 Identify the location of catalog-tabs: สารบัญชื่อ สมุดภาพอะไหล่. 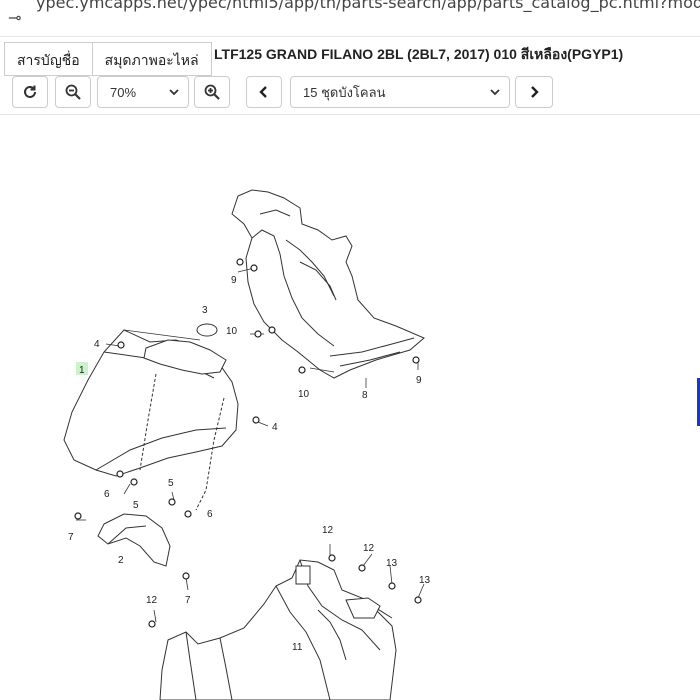
(108, 59).